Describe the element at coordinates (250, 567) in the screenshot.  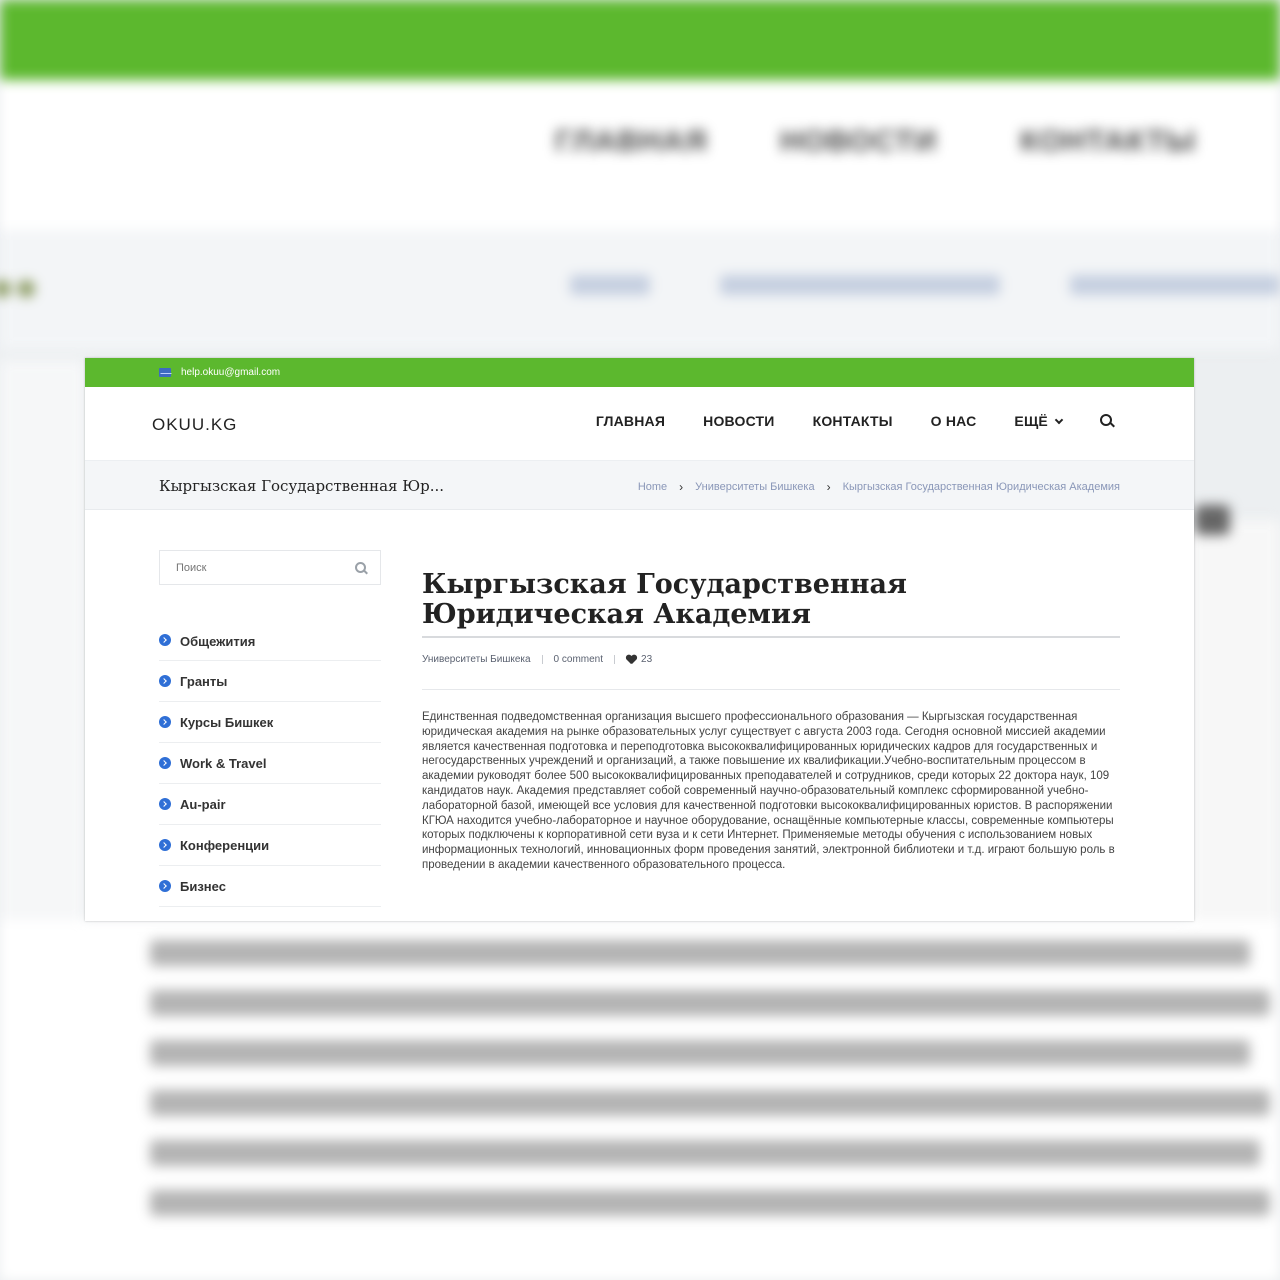
I see `search-input` at that location.